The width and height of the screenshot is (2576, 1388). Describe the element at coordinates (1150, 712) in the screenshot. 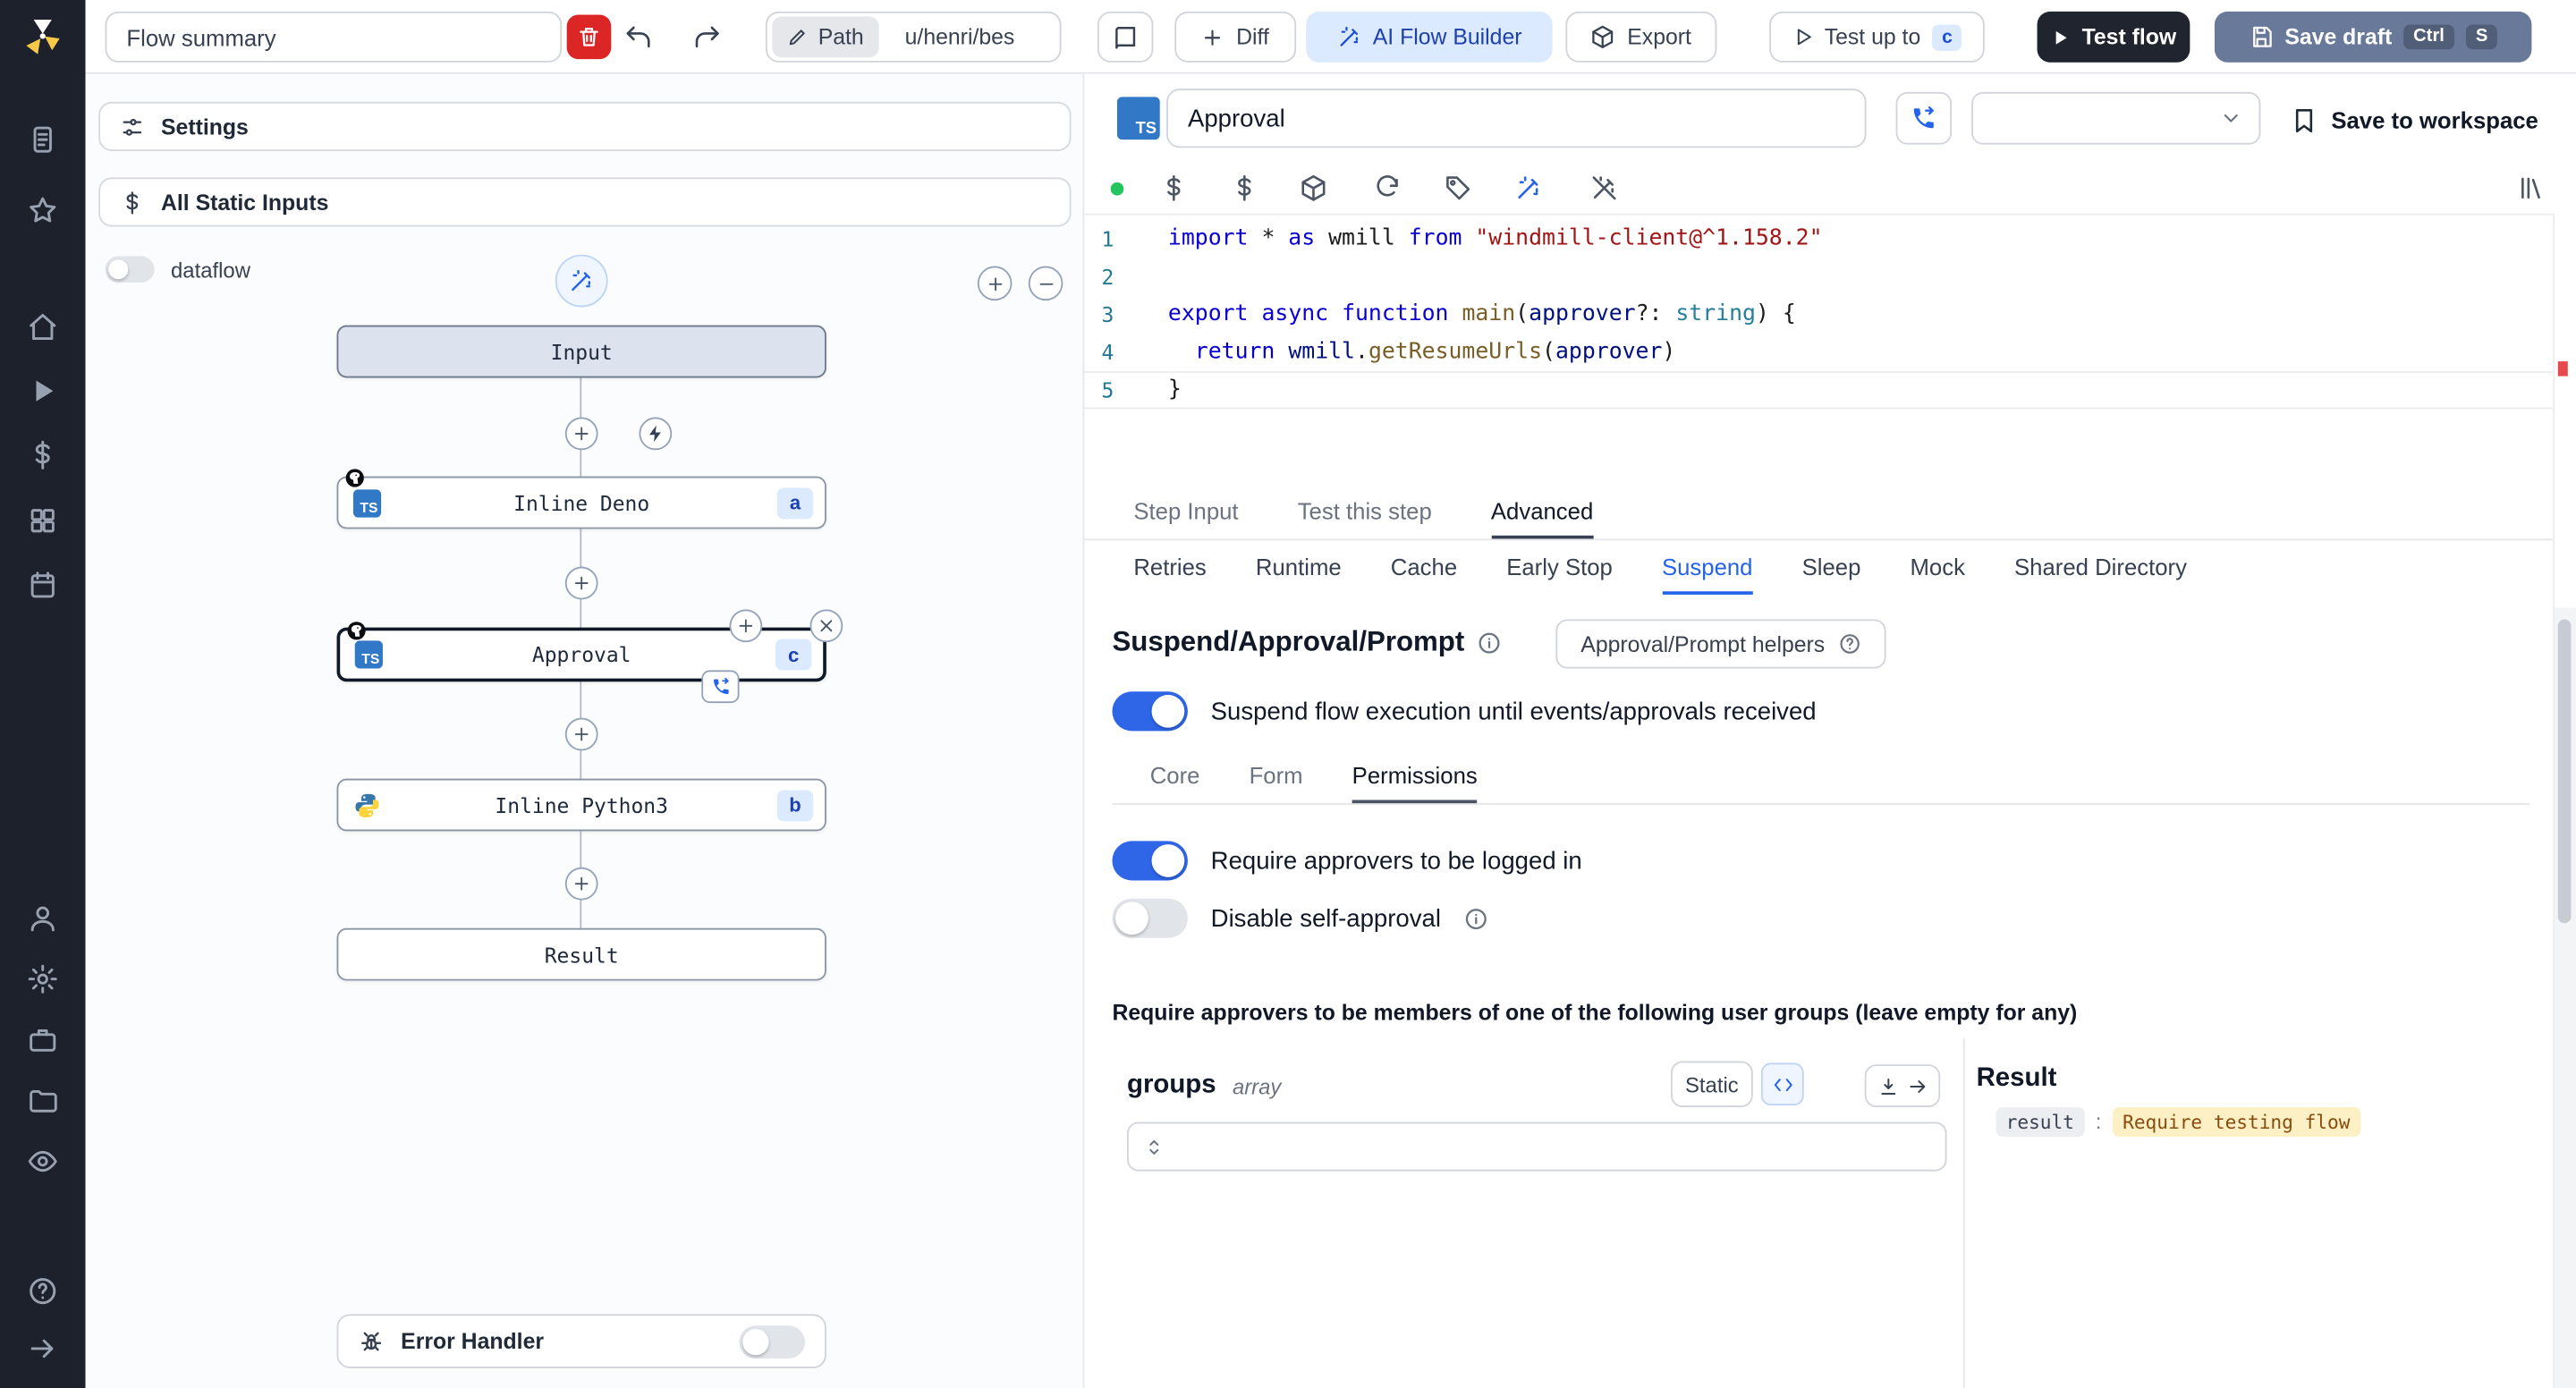

I see `suspend-toggle` at that location.